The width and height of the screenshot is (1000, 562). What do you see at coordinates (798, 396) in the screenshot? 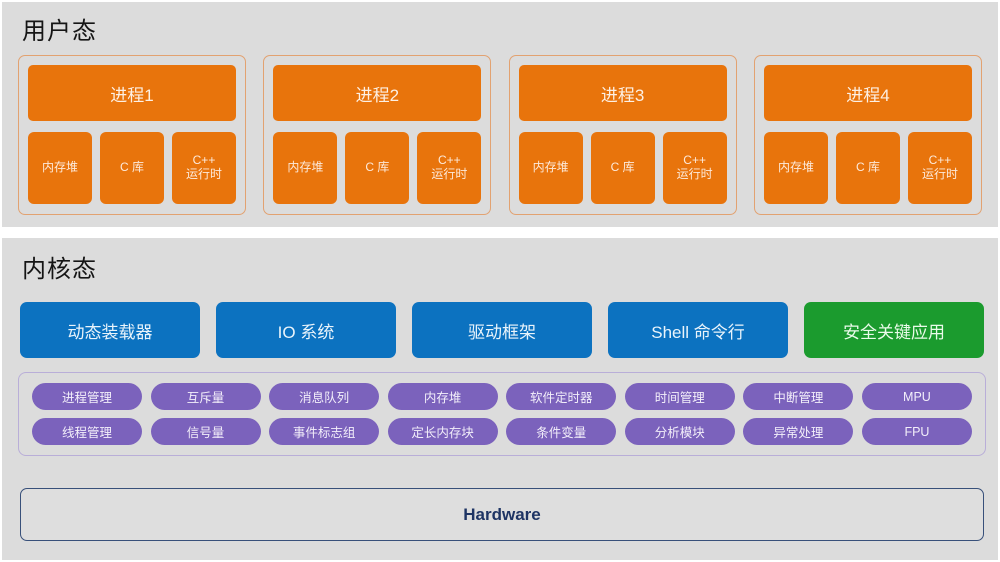
I see `kernel-pill-interrupt-management: 中断管理` at bounding box center [798, 396].